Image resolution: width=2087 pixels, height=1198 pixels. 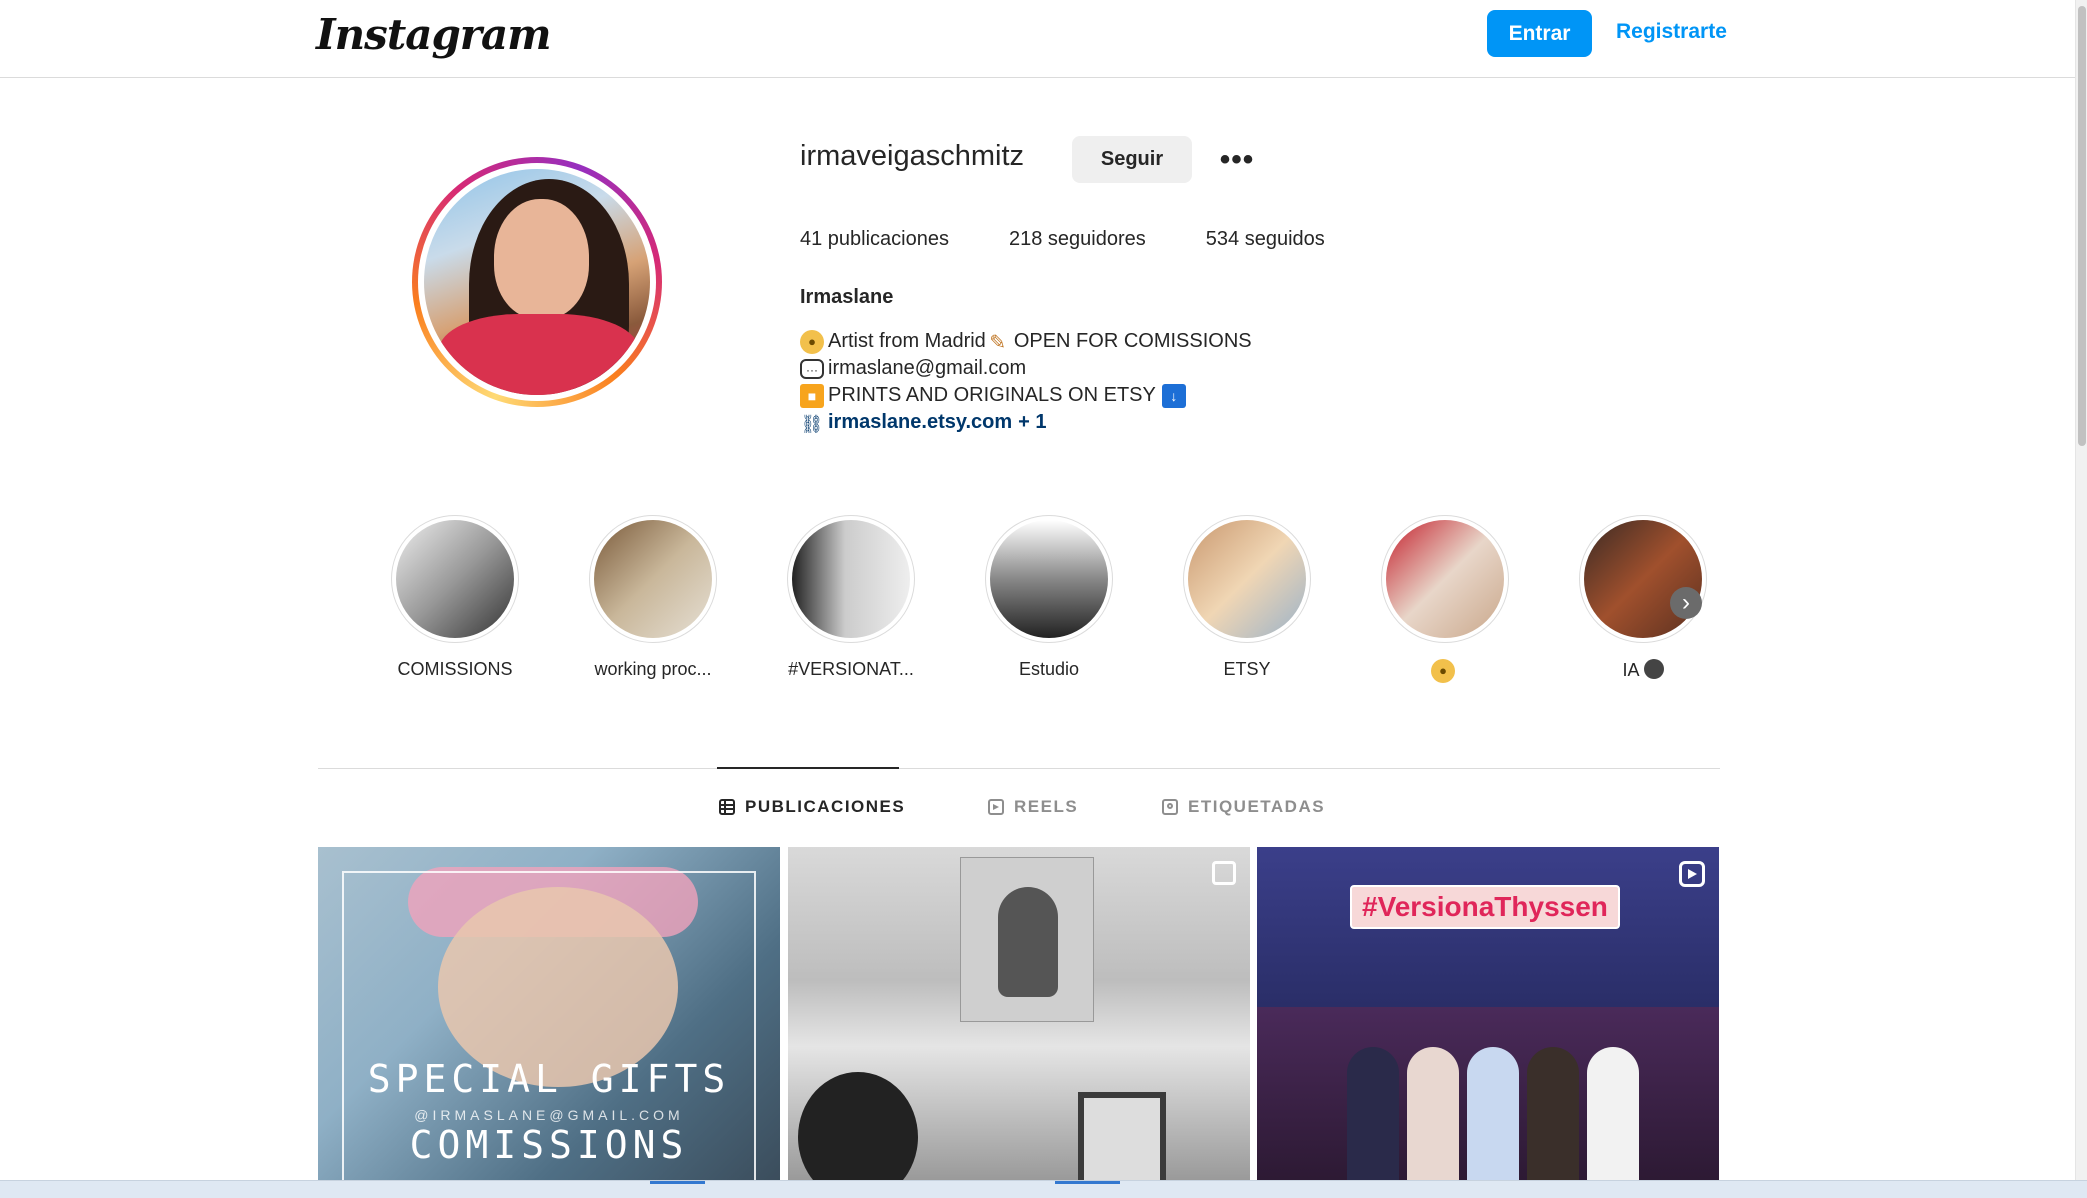 What do you see at coordinates (1170, 807) in the screenshot?
I see `tagged-icon` at bounding box center [1170, 807].